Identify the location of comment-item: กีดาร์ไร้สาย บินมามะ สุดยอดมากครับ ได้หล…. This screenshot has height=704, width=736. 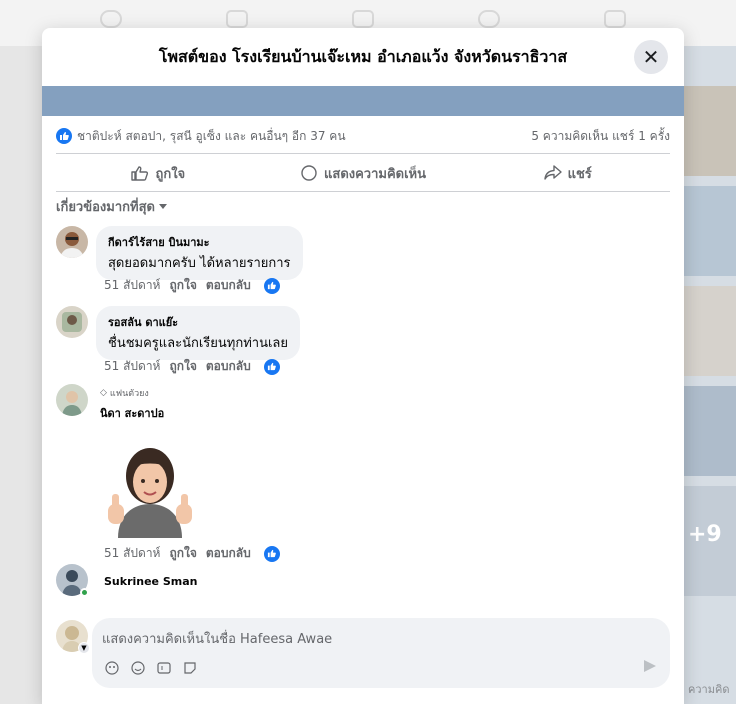
(356, 261).